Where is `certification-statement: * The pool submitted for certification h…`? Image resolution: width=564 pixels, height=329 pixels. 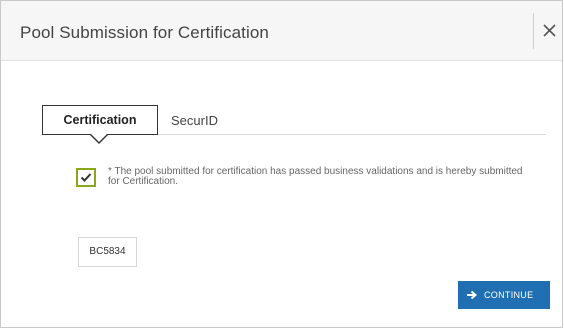 certification-statement: * The pool submitted for certification h… is located at coordinates (315, 176).